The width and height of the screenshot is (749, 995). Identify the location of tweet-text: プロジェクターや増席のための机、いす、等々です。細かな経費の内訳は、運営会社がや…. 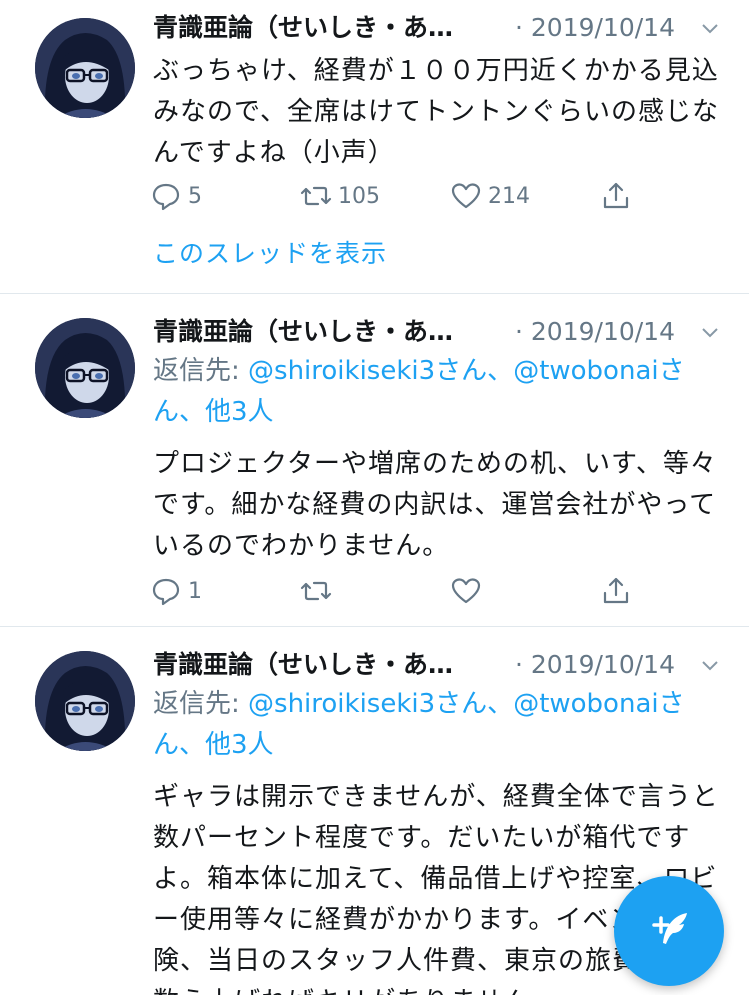
(435, 505).